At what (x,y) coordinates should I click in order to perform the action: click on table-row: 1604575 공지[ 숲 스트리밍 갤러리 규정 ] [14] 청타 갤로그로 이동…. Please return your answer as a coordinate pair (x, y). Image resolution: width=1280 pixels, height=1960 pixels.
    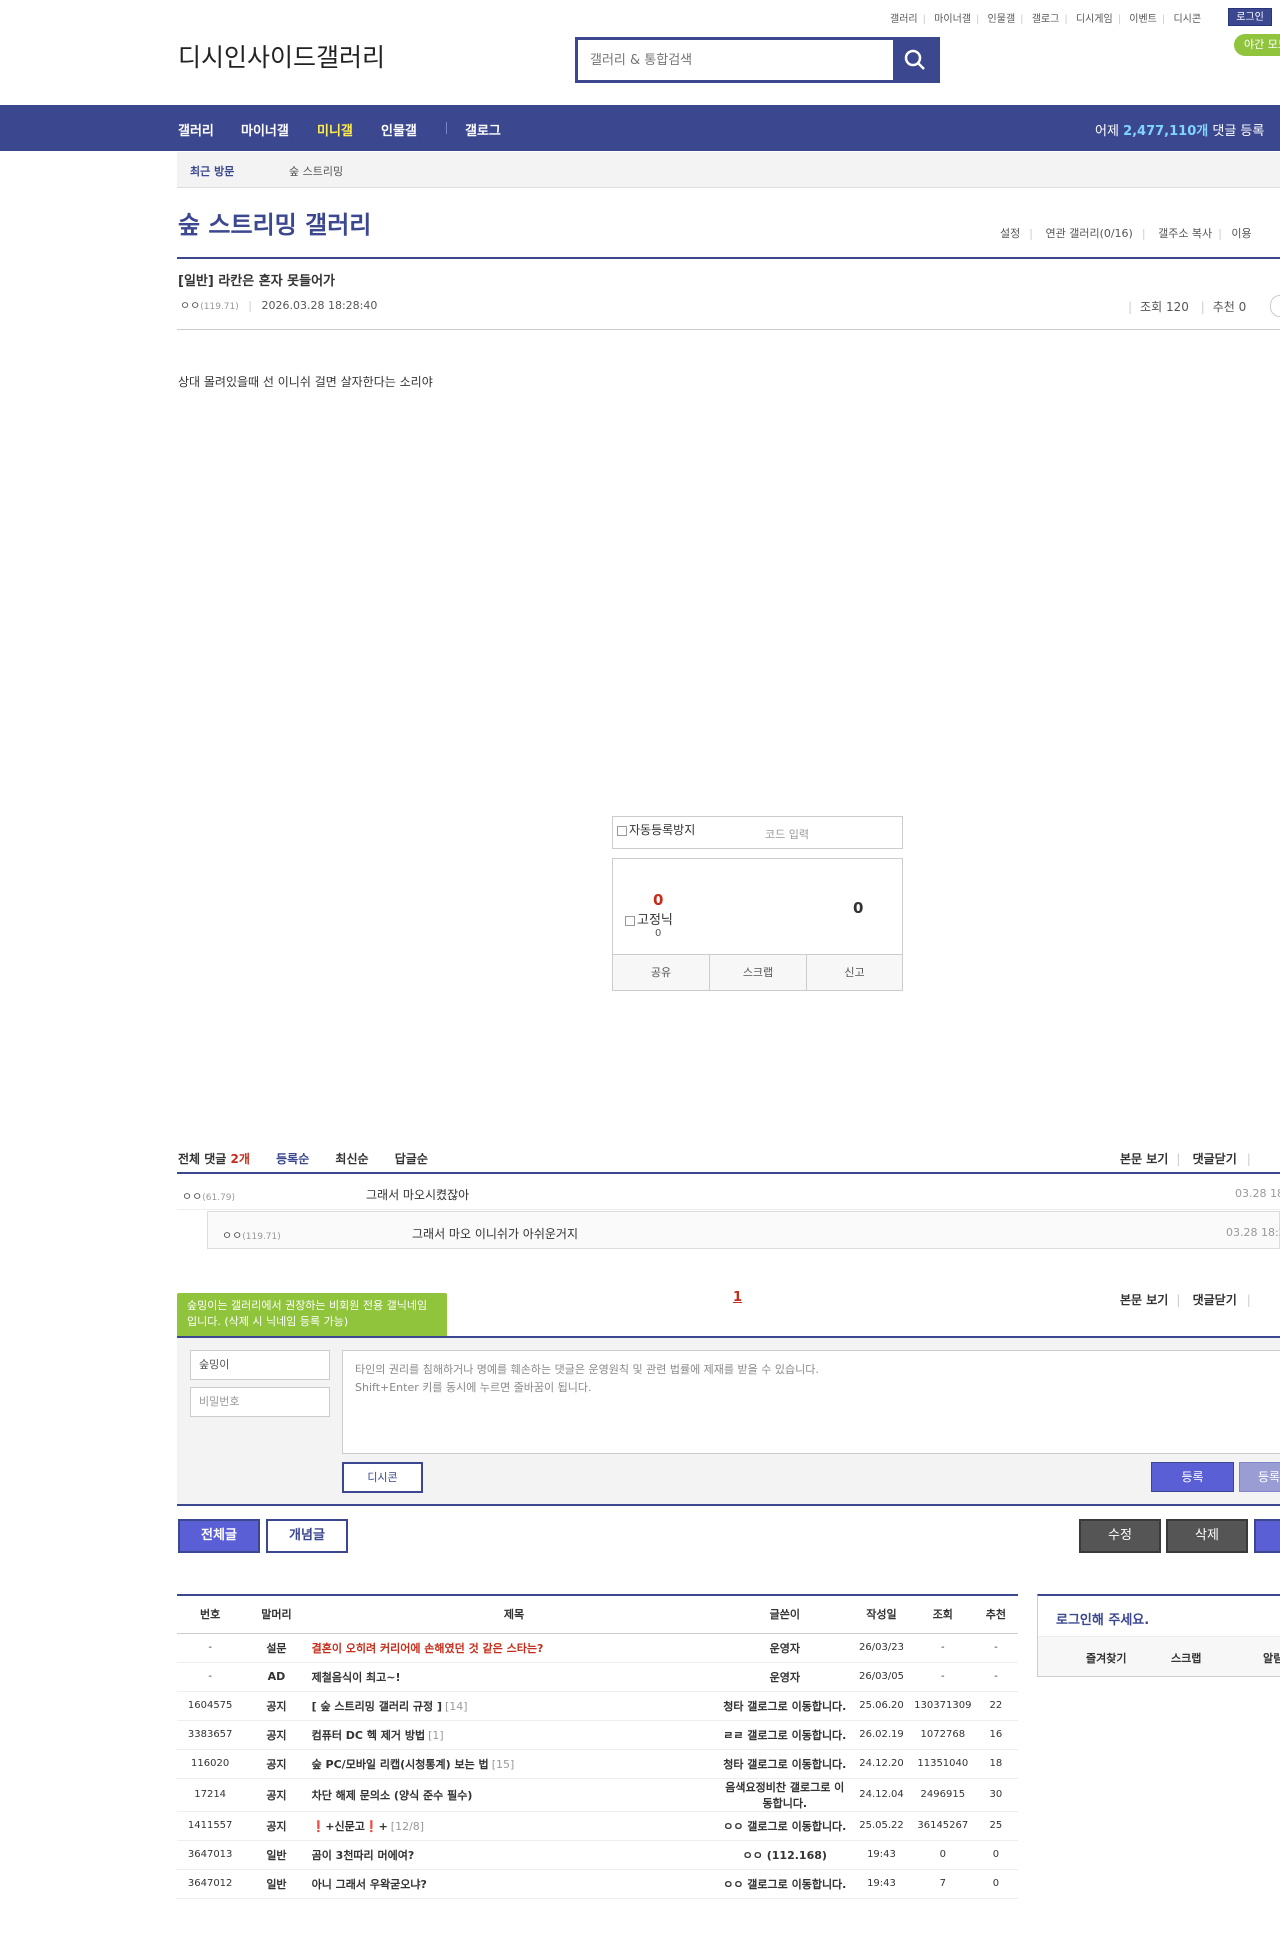
    Looking at the image, I should click on (597, 1706).